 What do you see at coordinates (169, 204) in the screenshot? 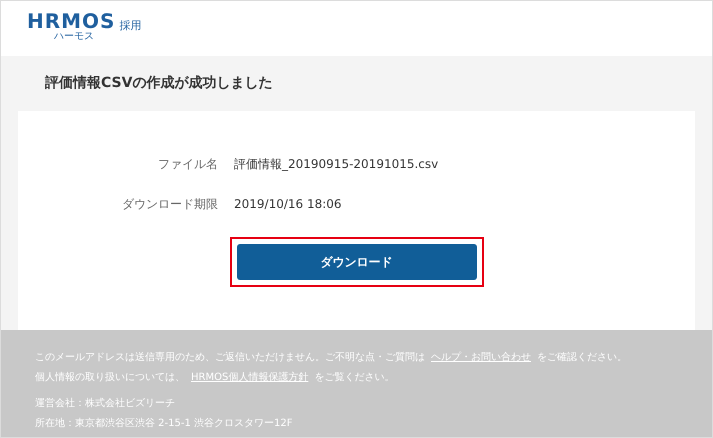
I see `detail-label: ダウンロード期限` at bounding box center [169, 204].